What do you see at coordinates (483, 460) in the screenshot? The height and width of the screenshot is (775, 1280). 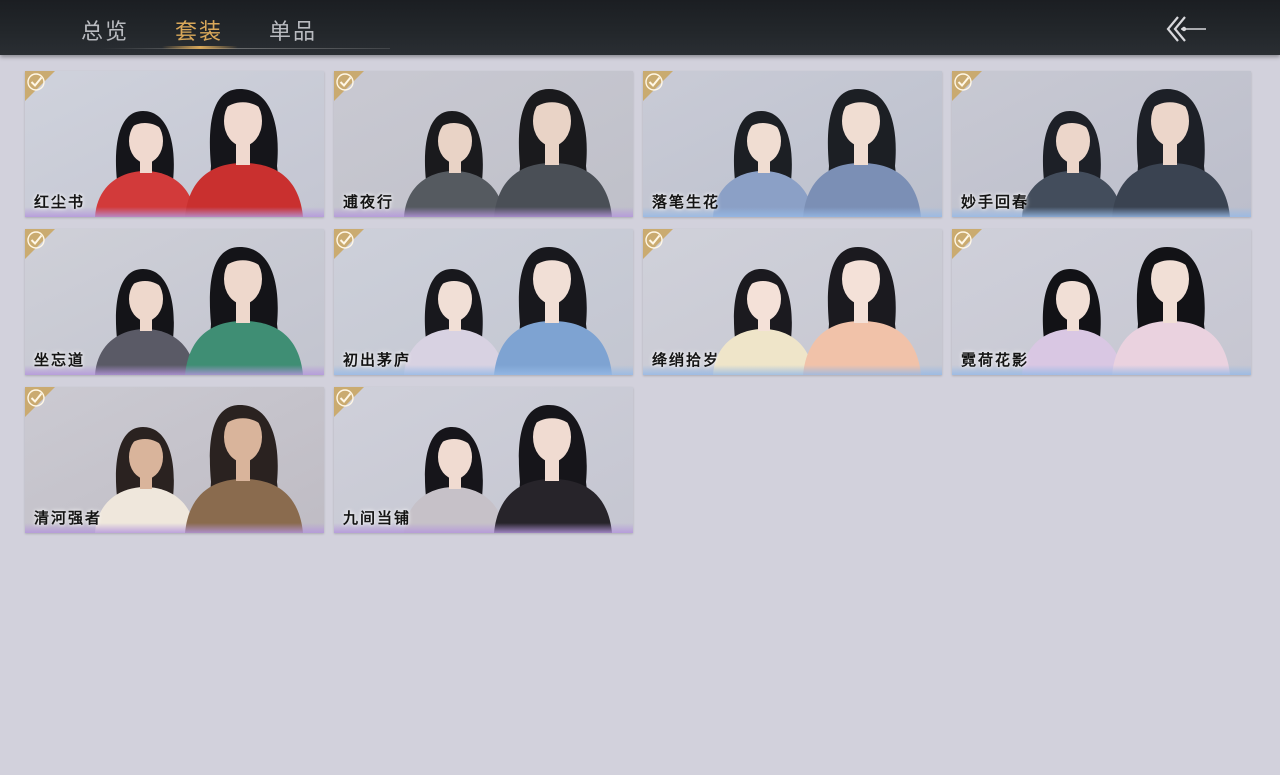 I see `outfit-card: 九间当铺` at bounding box center [483, 460].